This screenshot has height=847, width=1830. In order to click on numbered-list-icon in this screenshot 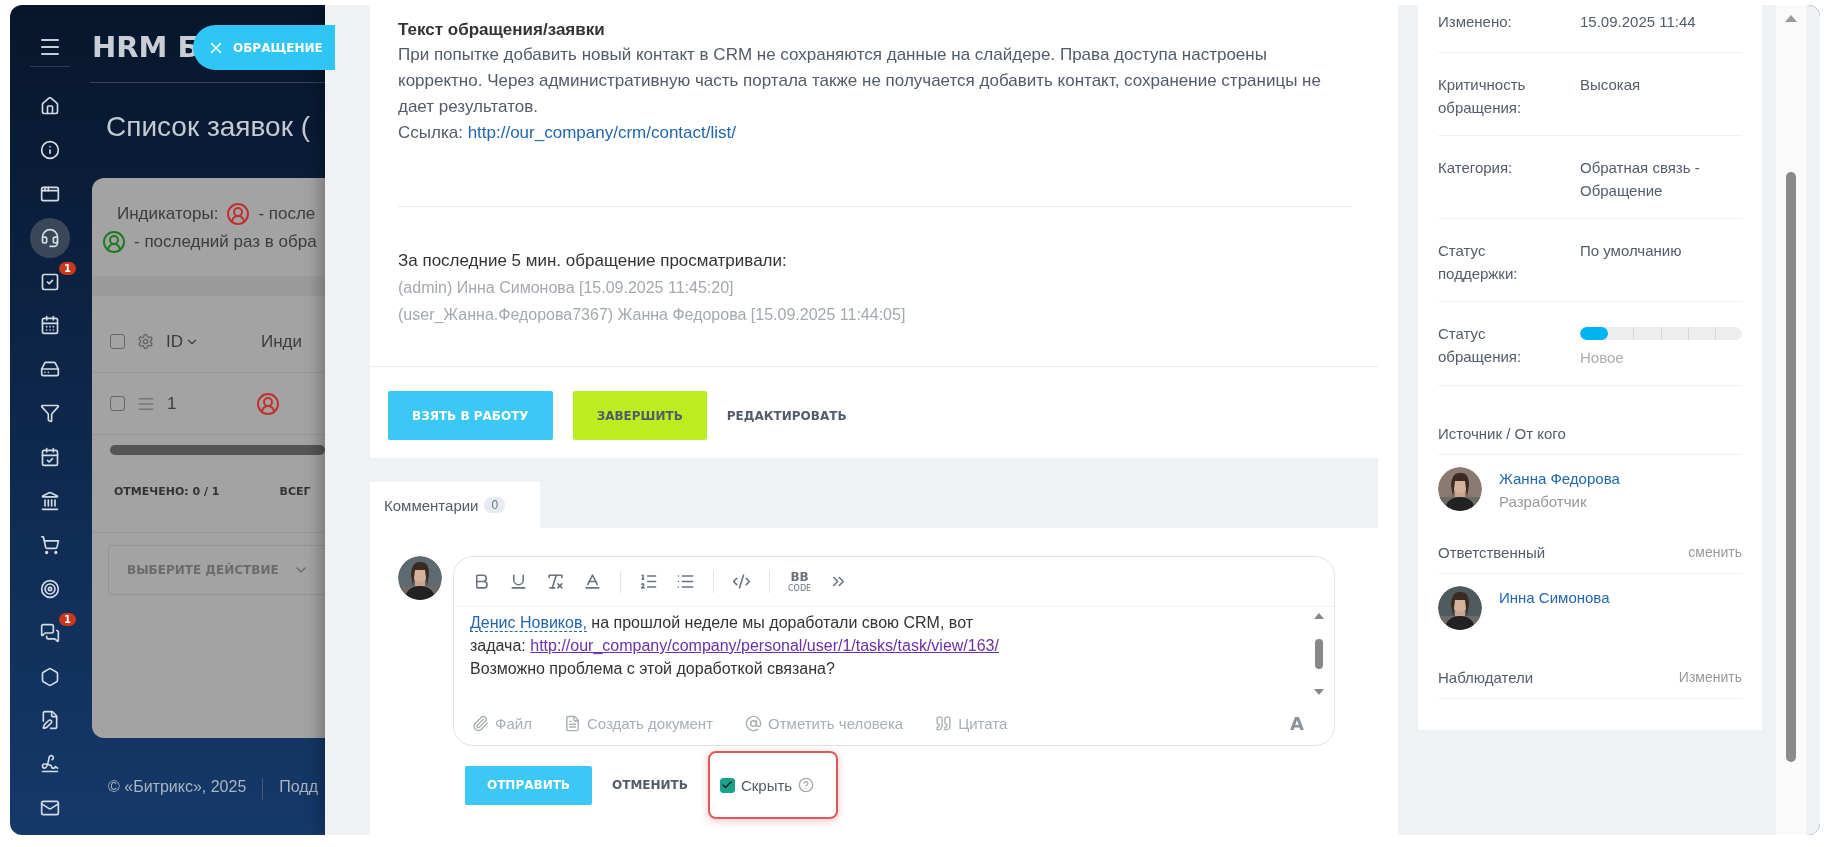, I will do `click(648, 581)`.